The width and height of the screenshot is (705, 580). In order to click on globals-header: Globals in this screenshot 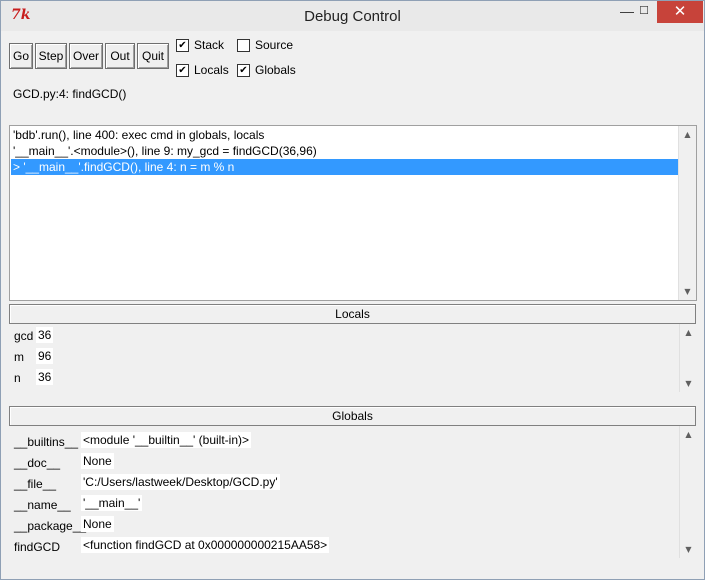, I will do `click(352, 416)`.